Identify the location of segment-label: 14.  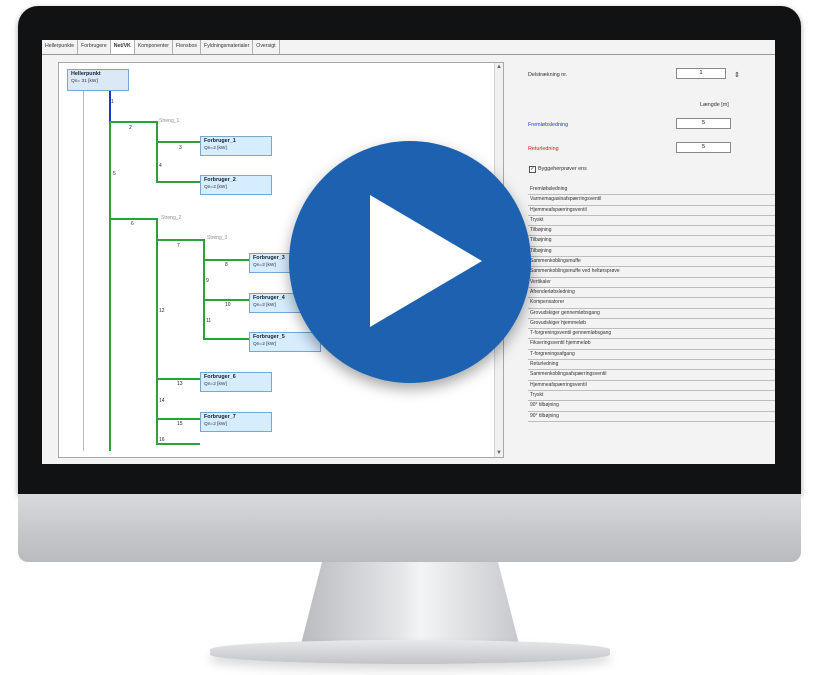
(162, 401).